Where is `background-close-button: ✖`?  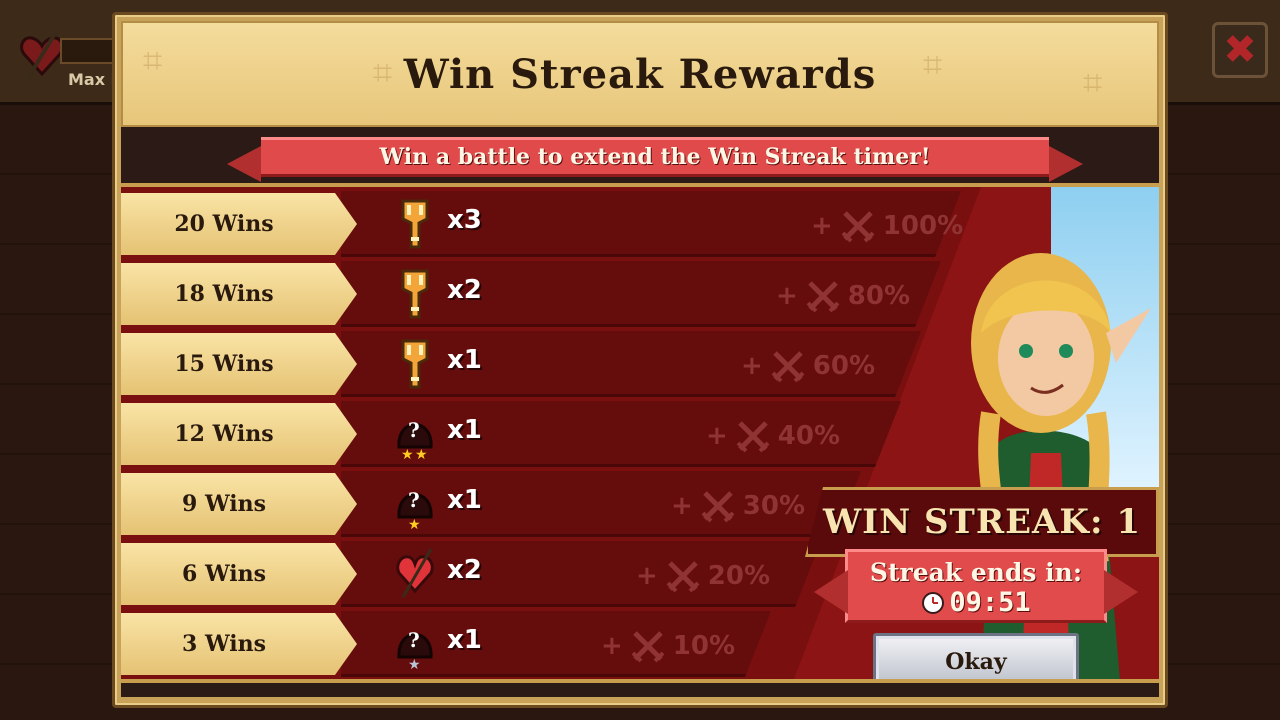 background-close-button: ✖ is located at coordinates (1240, 50).